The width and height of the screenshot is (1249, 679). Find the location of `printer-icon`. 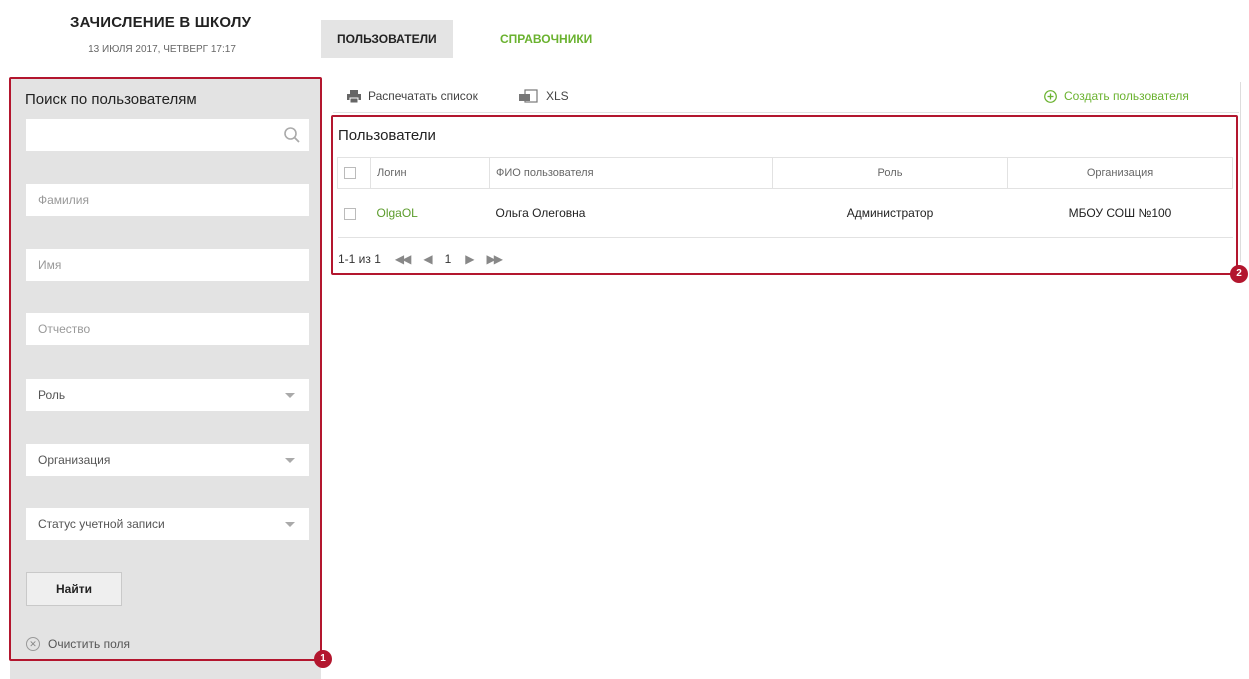

printer-icon is located at coordinates (354, 96).